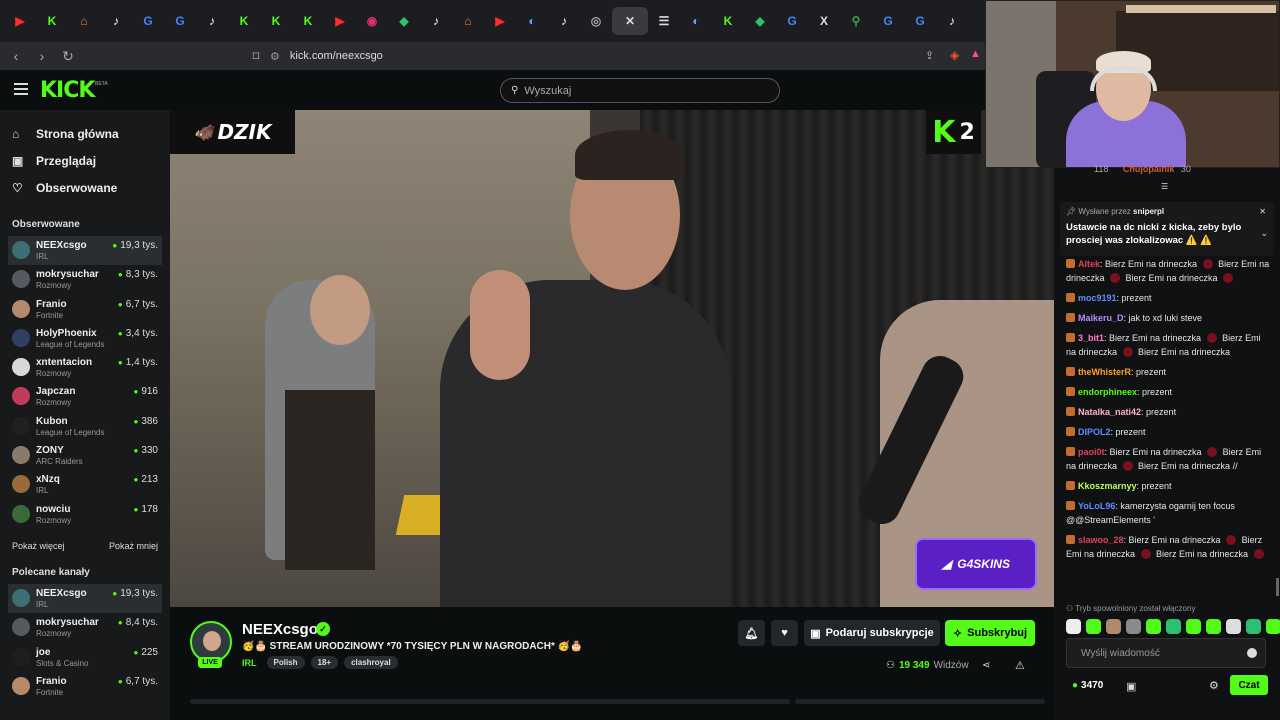 The width and height of the screenshot is (1280, 720). What do you see at coordinates (640, 90) in the screenshot?
I see `search-input: ⚲ Wyszukaj` at bounding box center [640, 90].